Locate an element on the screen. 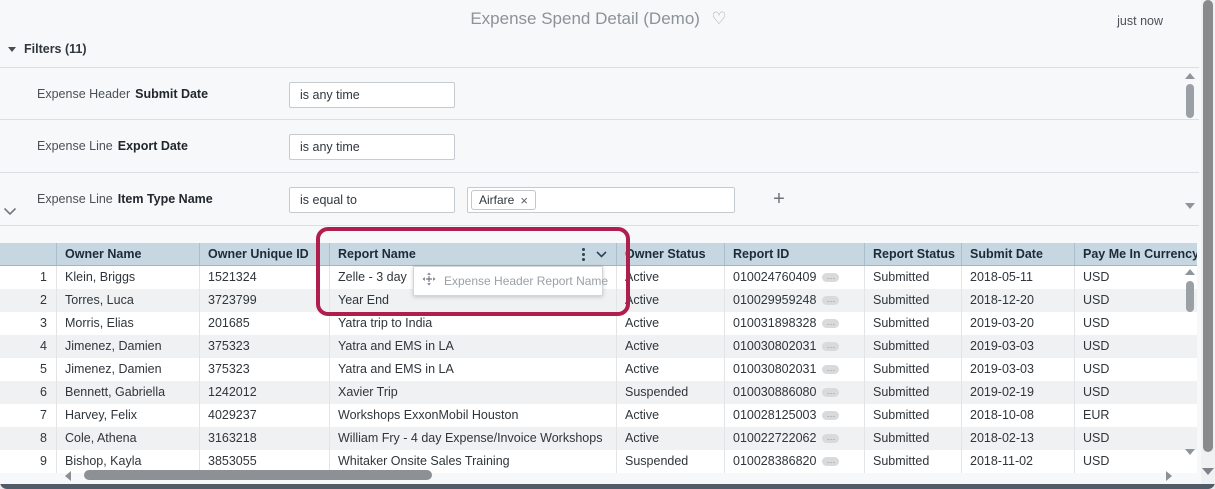 The height and width of the screenshot is (489, 1215). remove-tag-icon: × is located at coordinates (524, 200).